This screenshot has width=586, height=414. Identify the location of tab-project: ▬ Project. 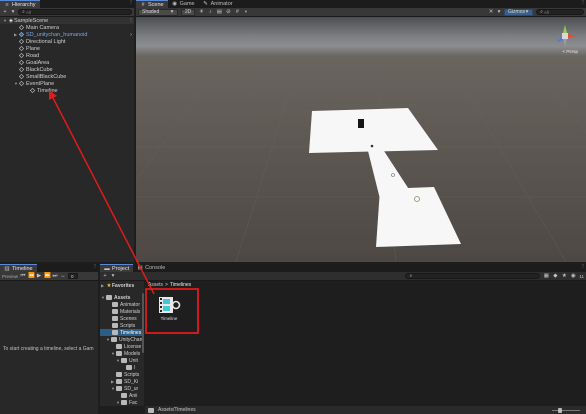
(117, 268).